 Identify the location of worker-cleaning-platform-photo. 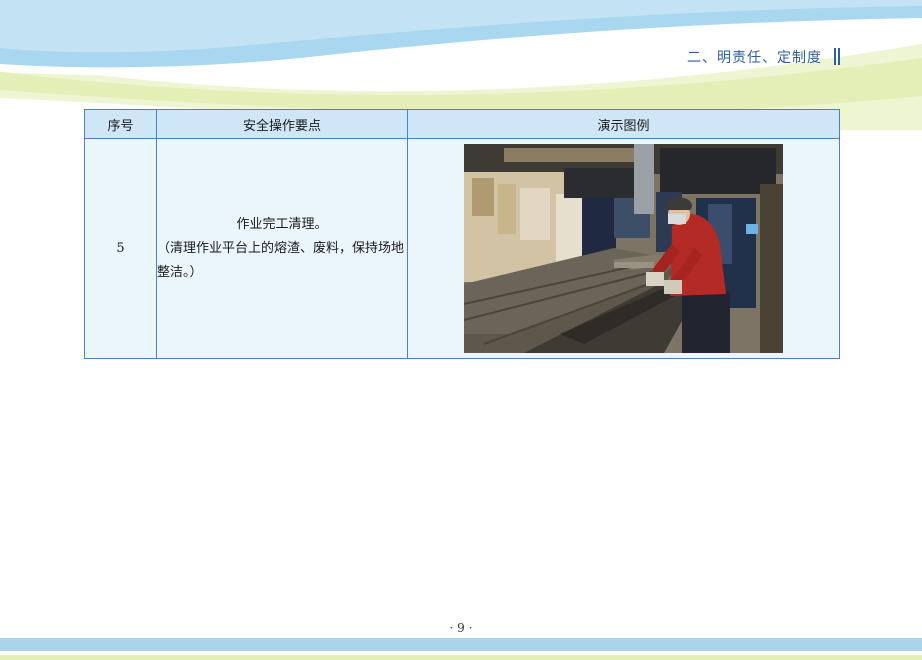
(623, 248).